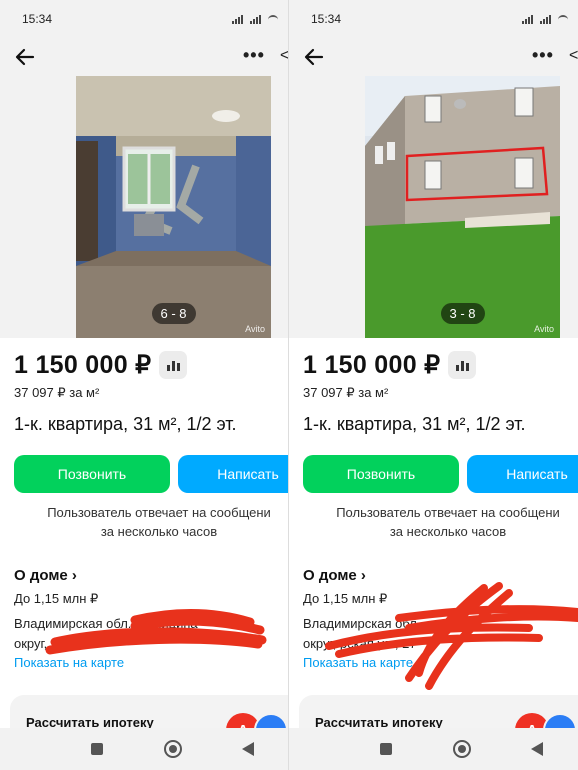 This screenshot has width=578, height=770. I want to click on address-line1: Владимирская обл., so click(362, 623).